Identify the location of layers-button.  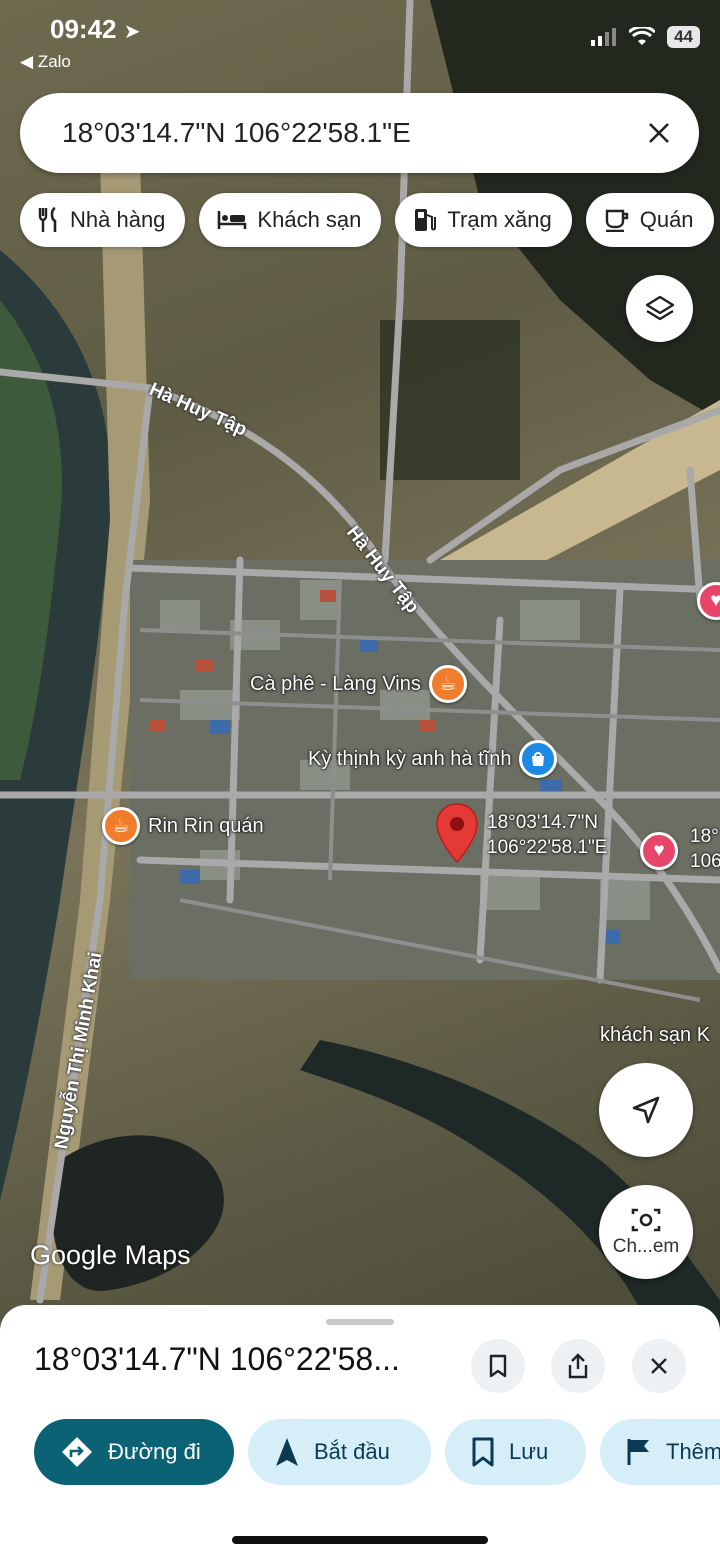
(659, 308).